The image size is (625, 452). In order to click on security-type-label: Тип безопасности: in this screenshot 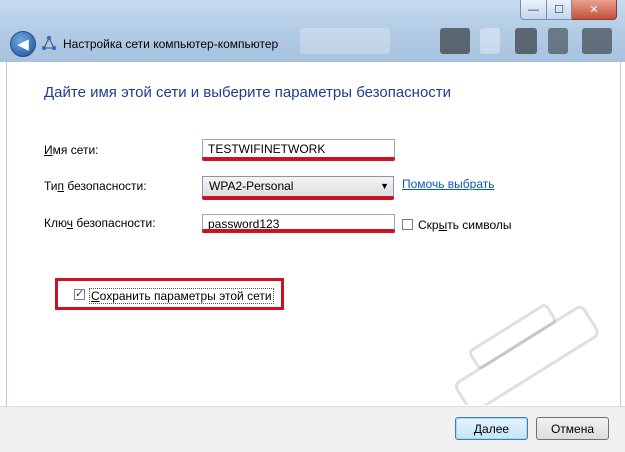, I will do `click(95, 186)`.